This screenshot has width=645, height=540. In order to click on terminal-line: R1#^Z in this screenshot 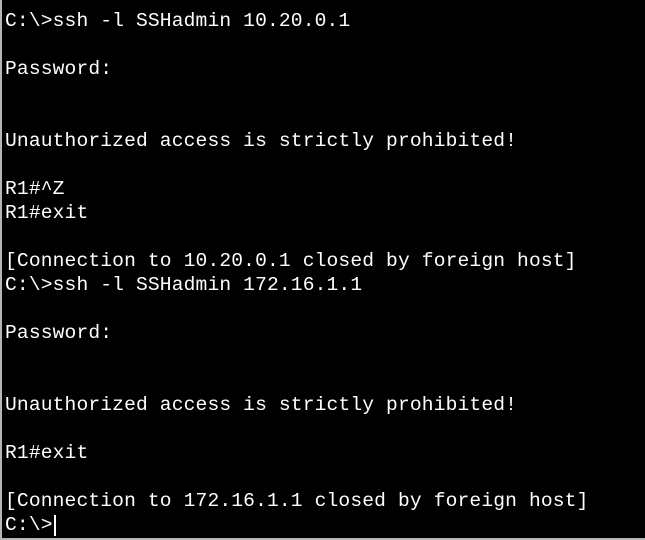, I will do `click(35, 189)`.